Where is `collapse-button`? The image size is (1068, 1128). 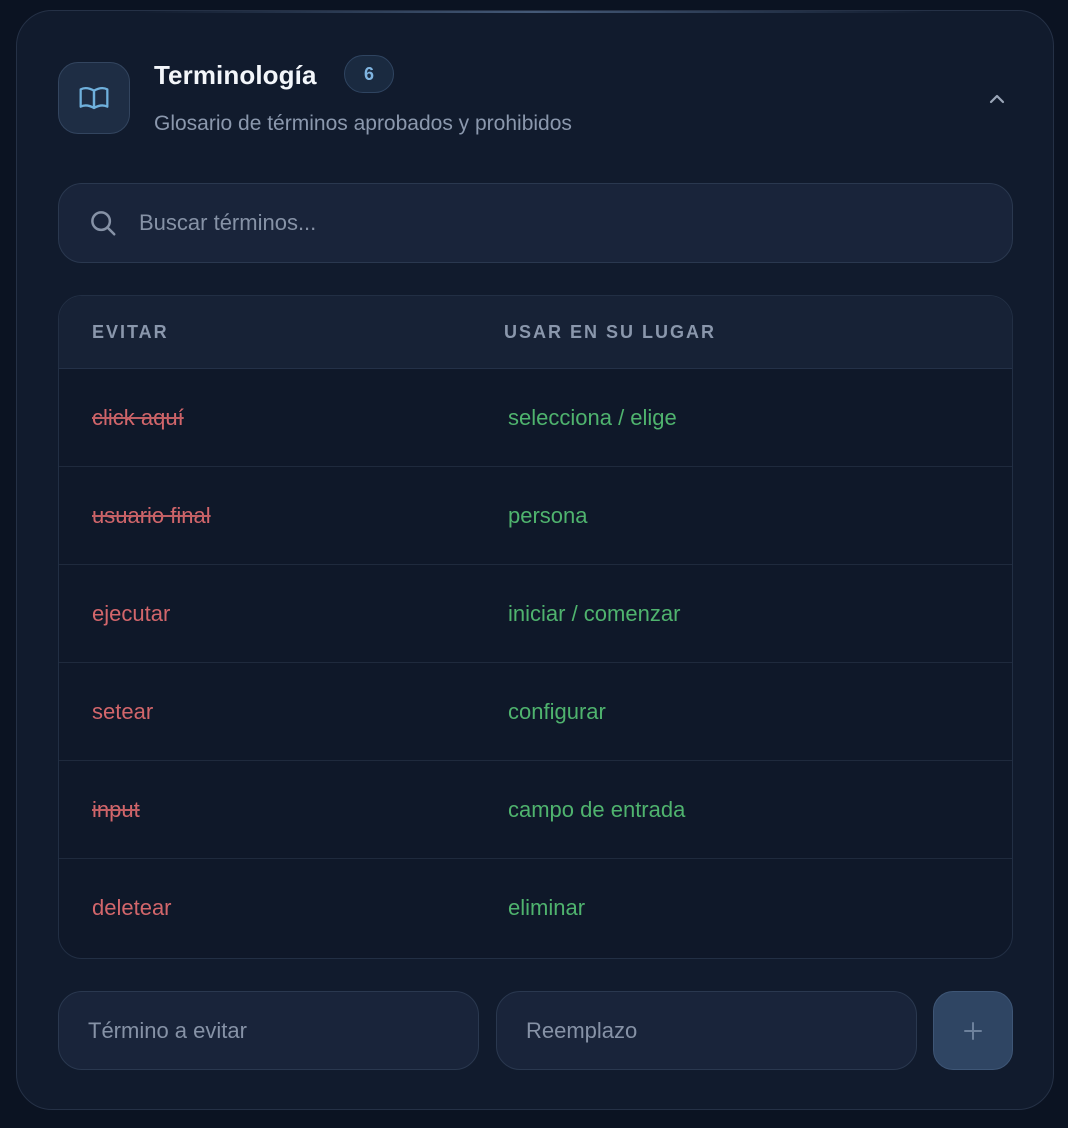
collapse-button is located at coordinates (997, 99).